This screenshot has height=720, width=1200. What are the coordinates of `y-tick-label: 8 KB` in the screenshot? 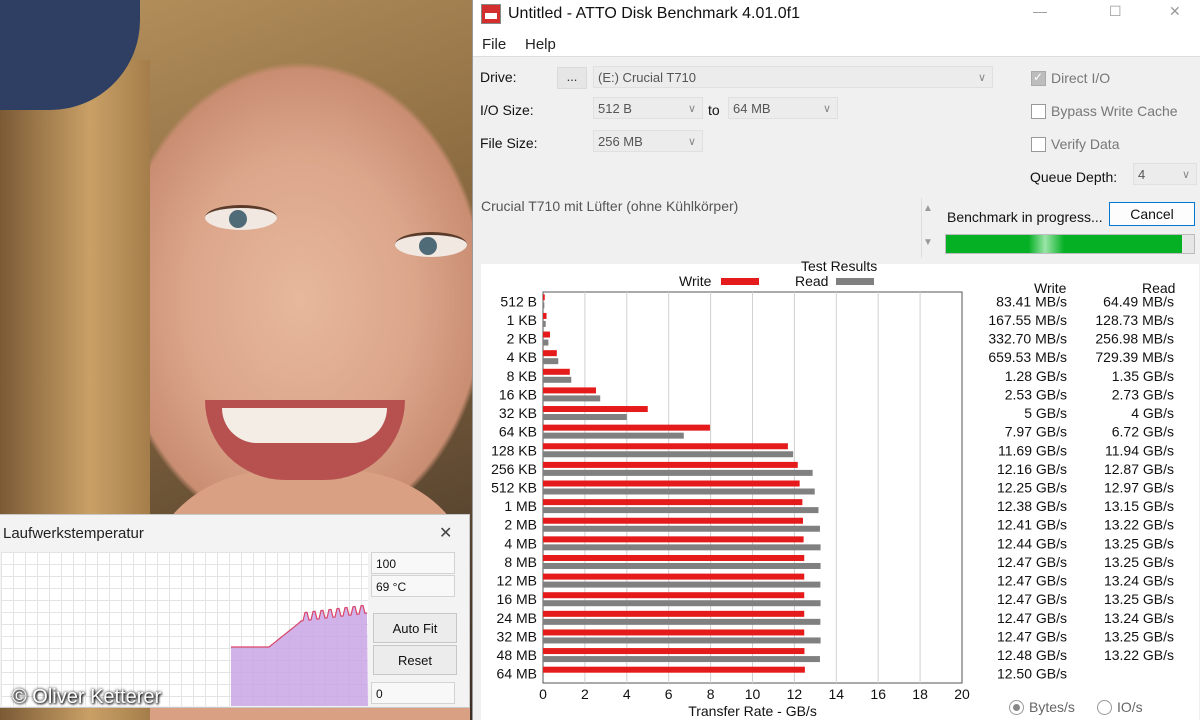 It's located at (522, 376).